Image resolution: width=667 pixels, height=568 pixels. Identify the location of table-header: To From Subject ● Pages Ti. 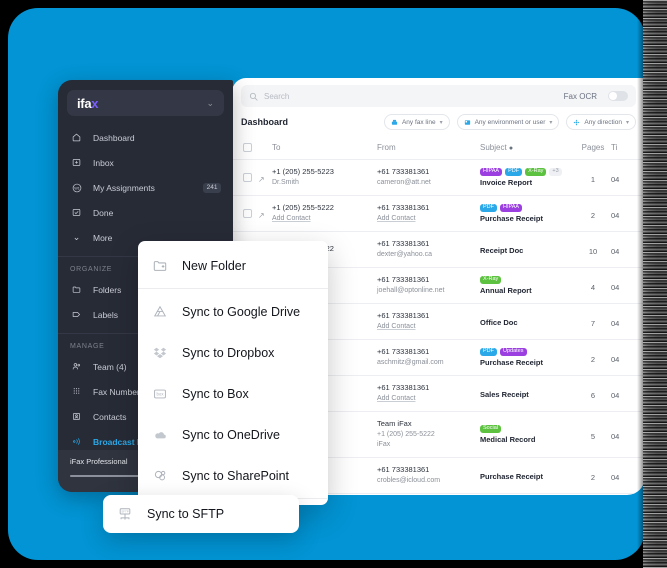
(438, 149).